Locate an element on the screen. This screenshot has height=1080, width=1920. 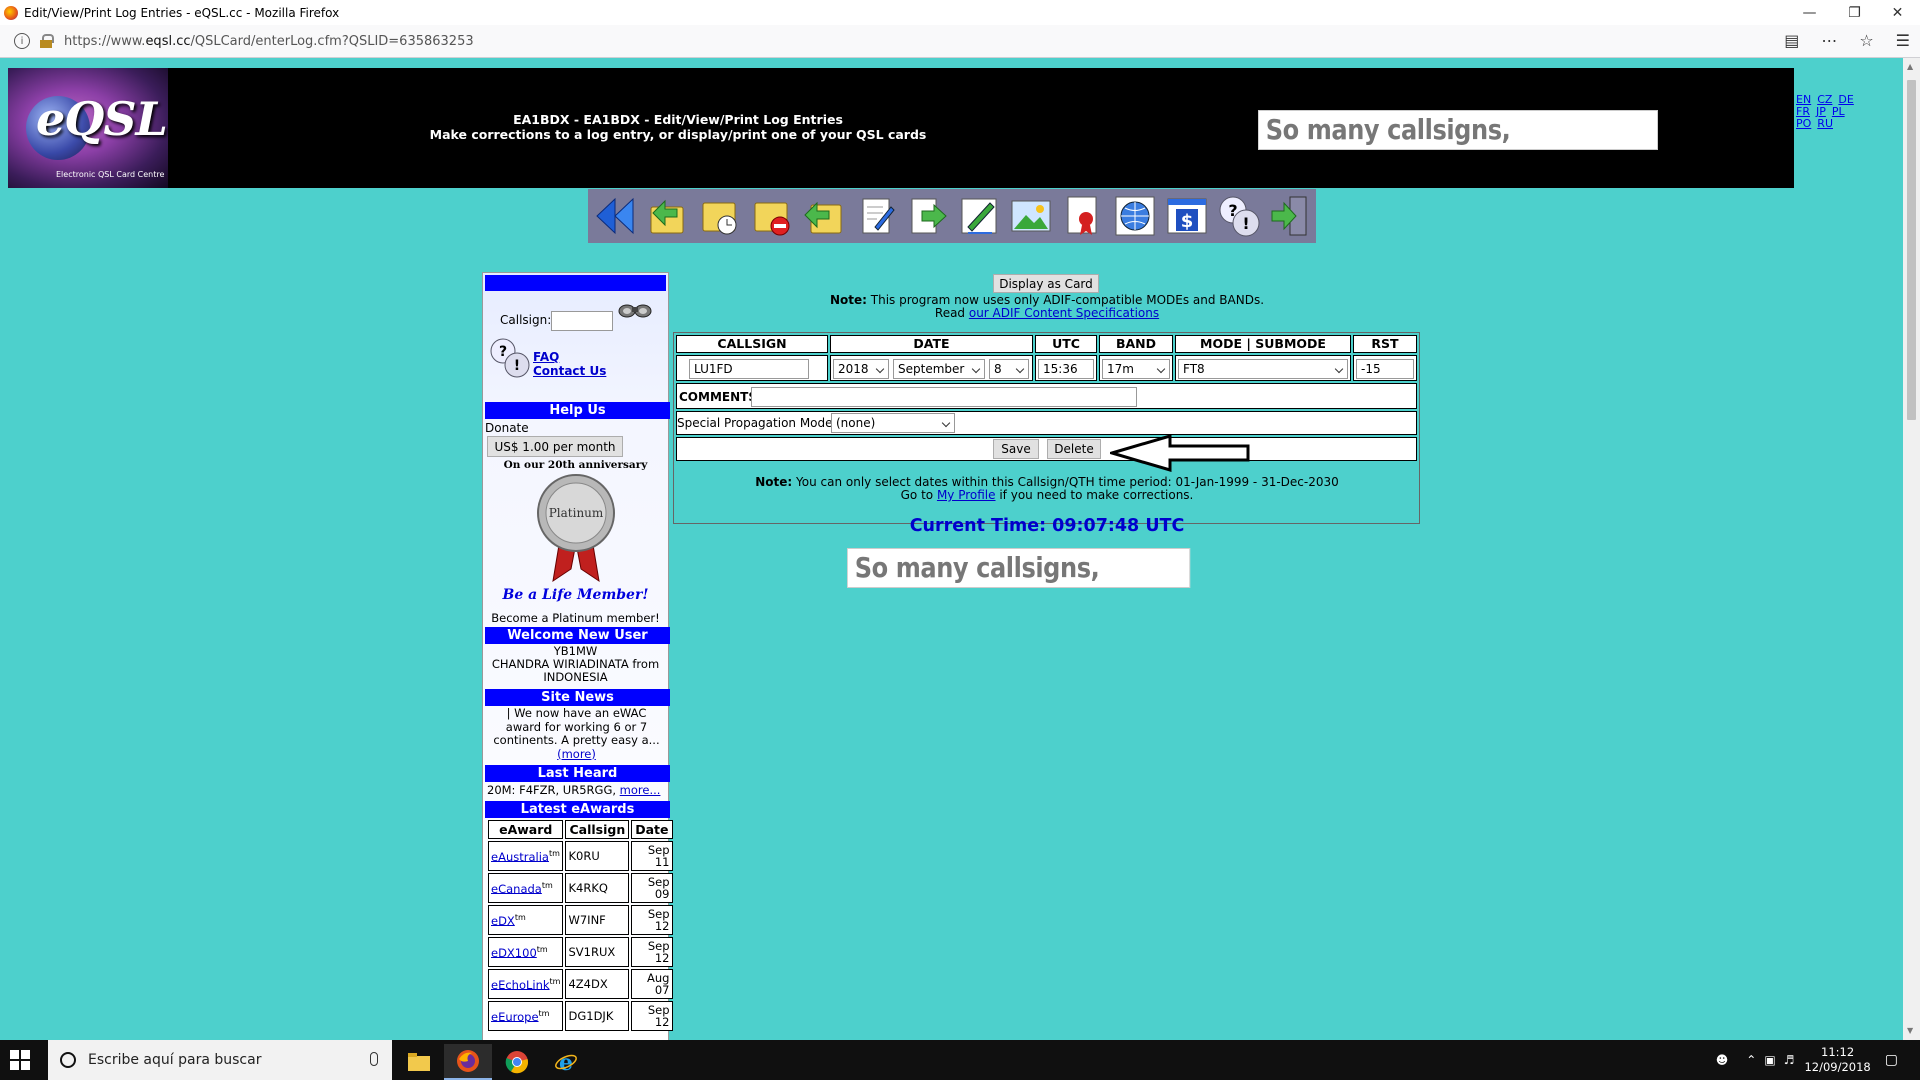
award-ribbon-icon is located at coordinates (1083, 216).